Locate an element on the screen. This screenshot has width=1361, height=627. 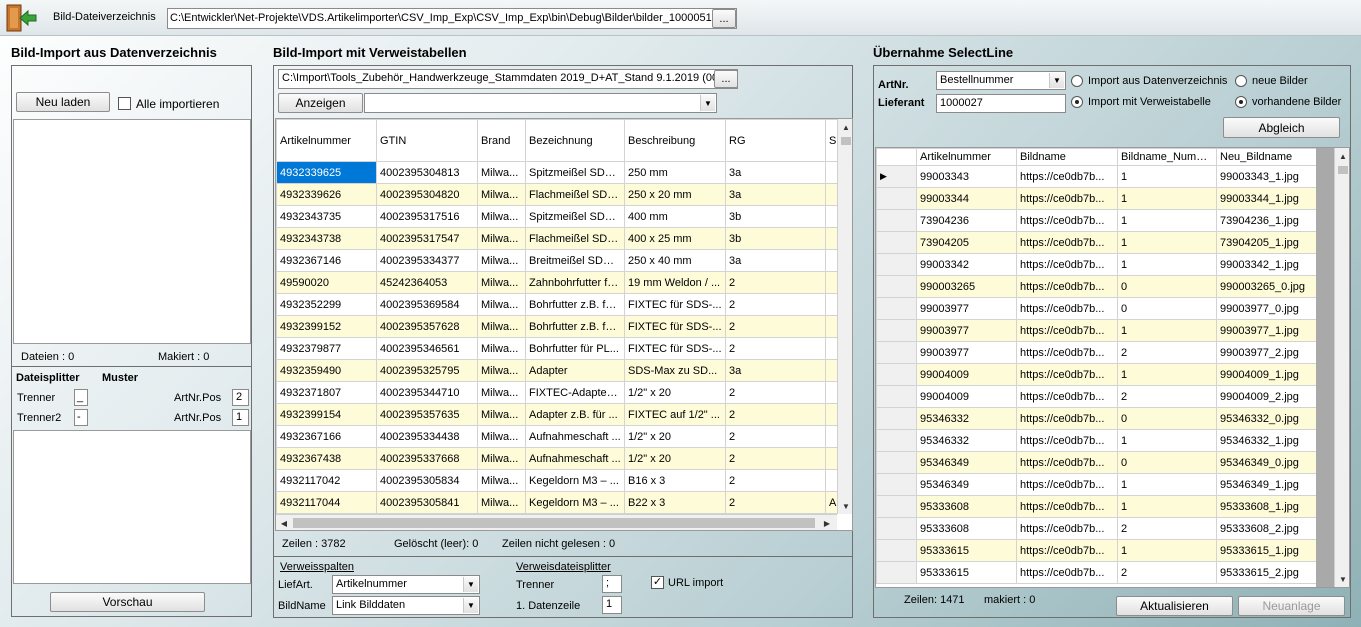
table-cell: 95333615 is located at coordinates (966, 572).